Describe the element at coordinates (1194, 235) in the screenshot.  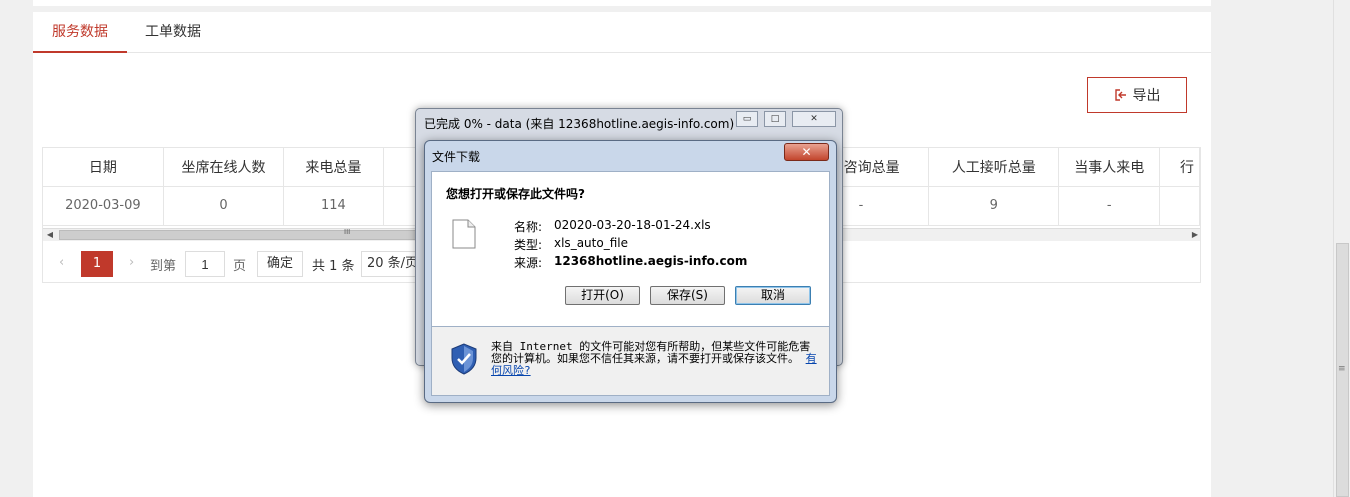
I see `scroll-right-icon: ▶` at that location.